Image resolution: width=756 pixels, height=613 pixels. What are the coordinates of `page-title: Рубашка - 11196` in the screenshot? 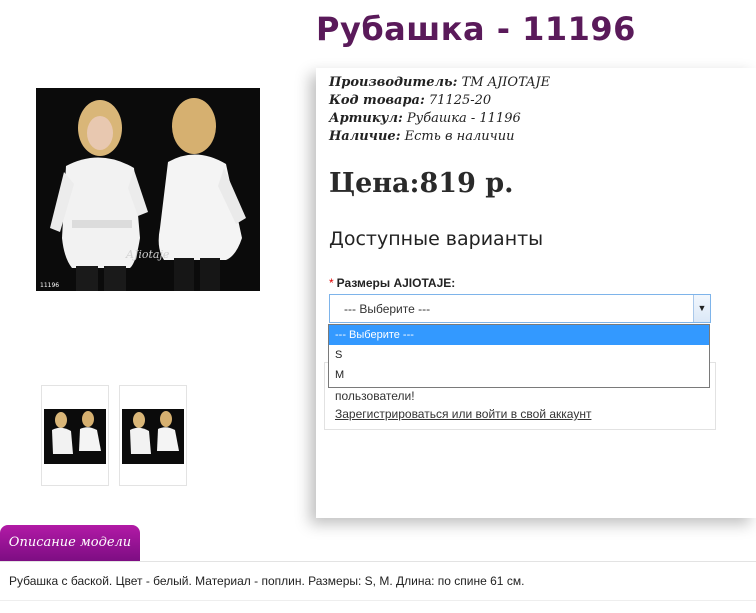 It's located at (476, 29).